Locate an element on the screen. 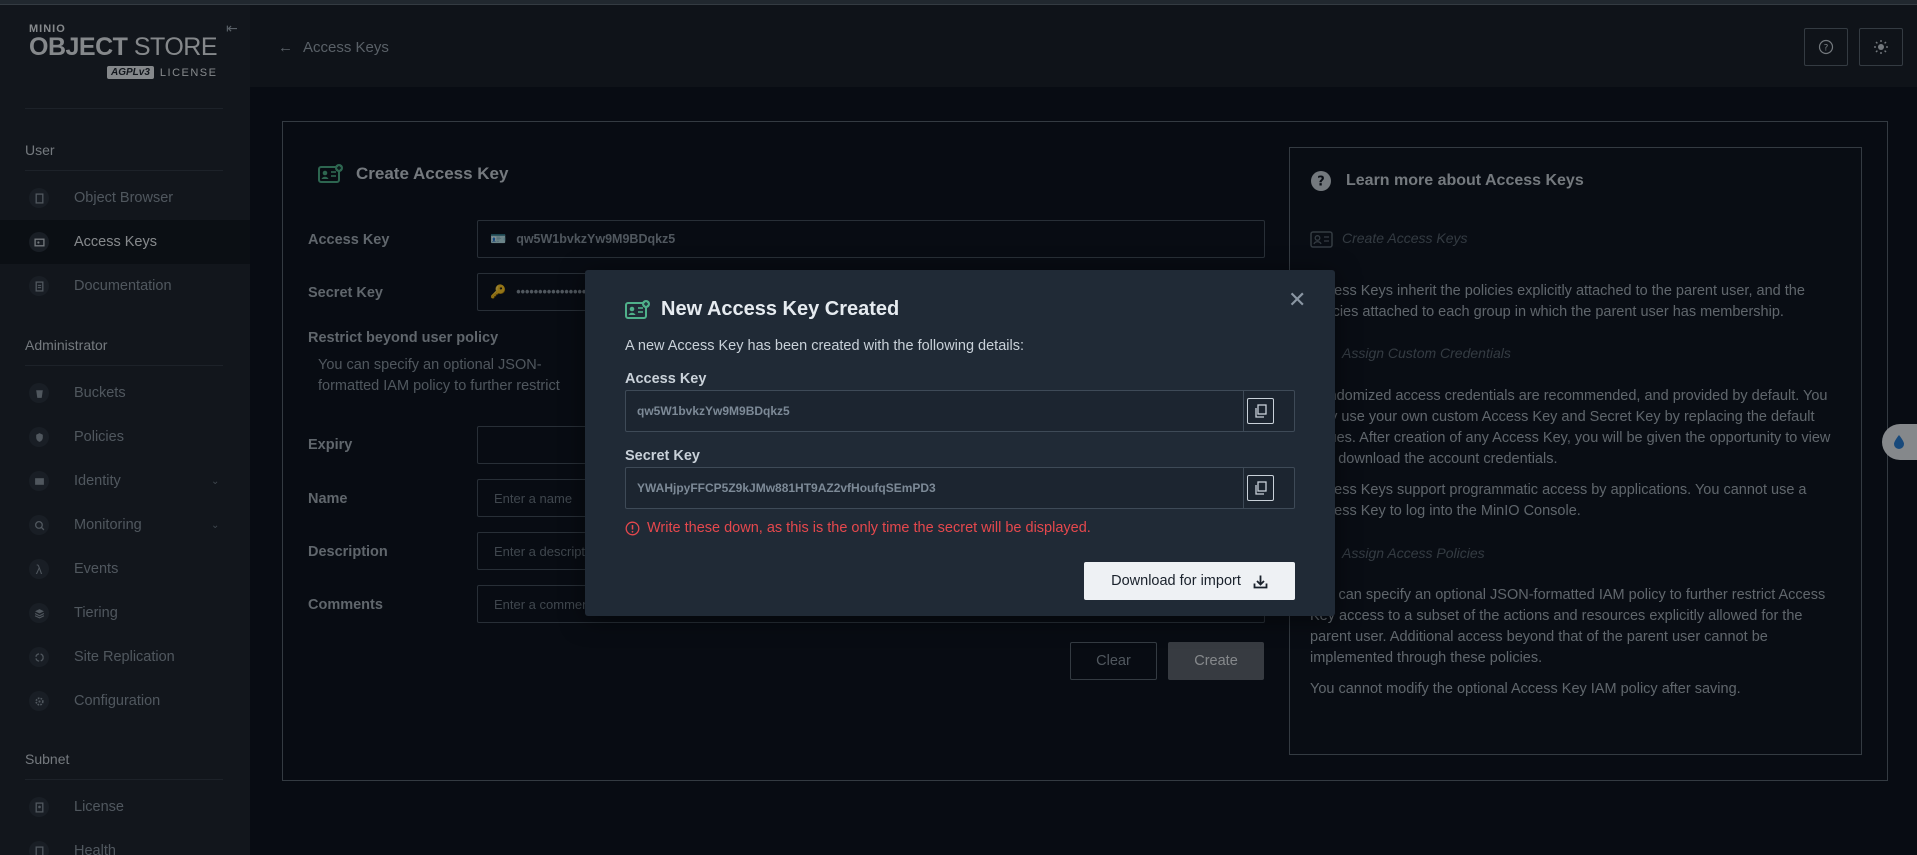  modal-access-key-value: qw5W1bvkzYw9M9BDqkz5 is located at coordinates (713, 411).